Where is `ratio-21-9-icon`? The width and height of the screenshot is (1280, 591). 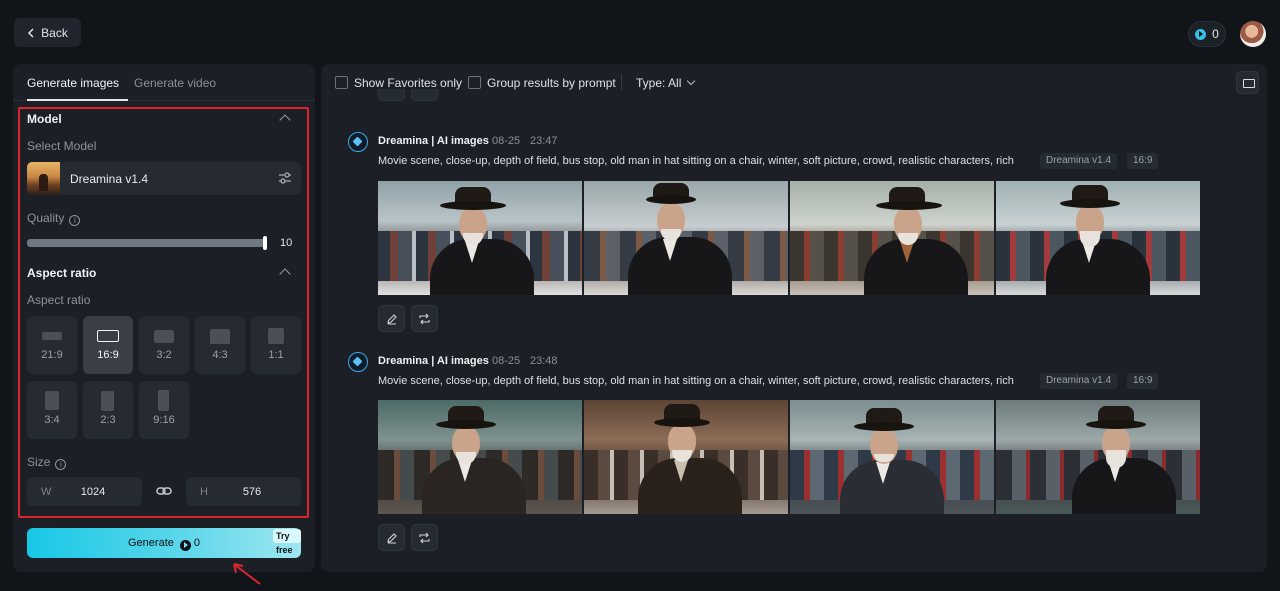
ratio-21-9-icon is located at coordinates (52, 336).